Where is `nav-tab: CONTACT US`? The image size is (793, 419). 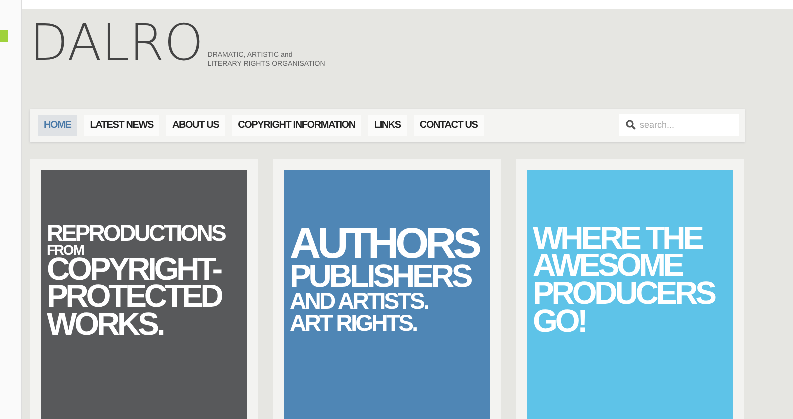
nav-tab: CONTACT US is located at coordinates (449, 125).